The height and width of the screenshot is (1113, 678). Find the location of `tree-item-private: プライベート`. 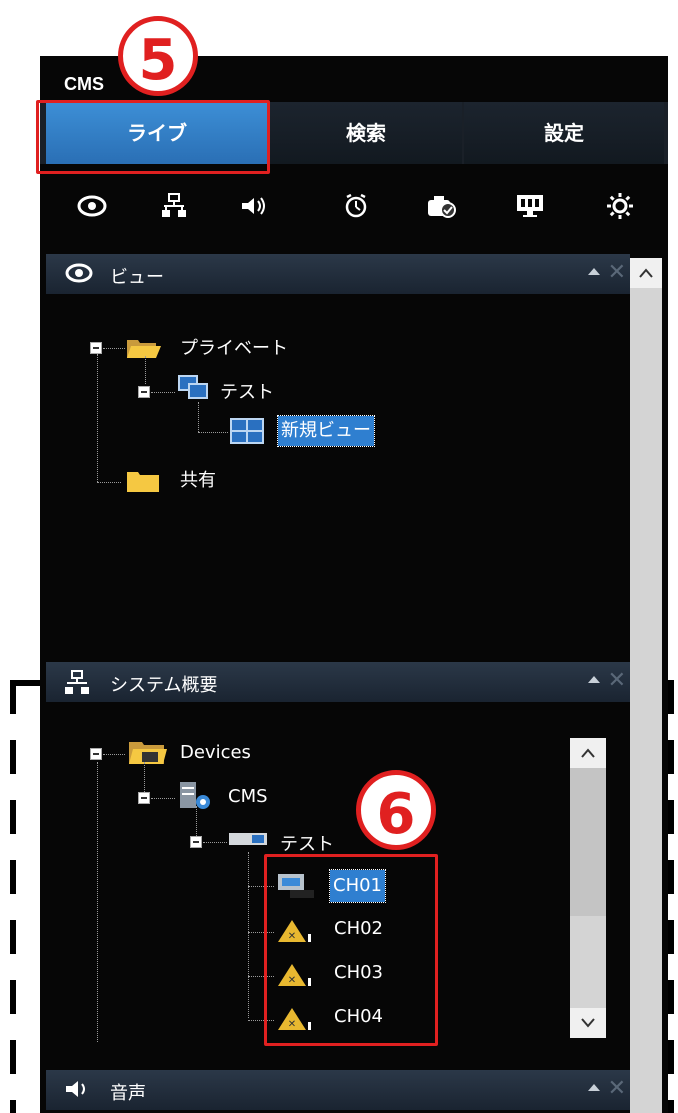

tree-item-private: プライベート is located at coordinates (234, 347).